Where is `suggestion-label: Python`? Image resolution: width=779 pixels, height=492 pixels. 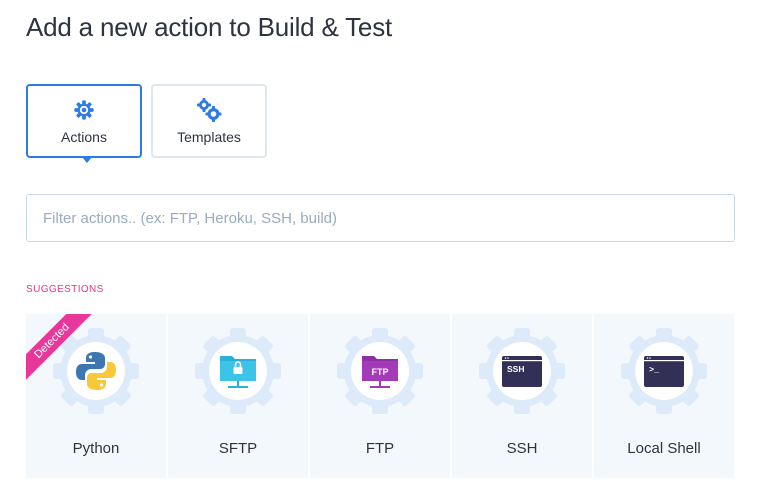
suggestion-label: Python is located at coordinates (96, 448).